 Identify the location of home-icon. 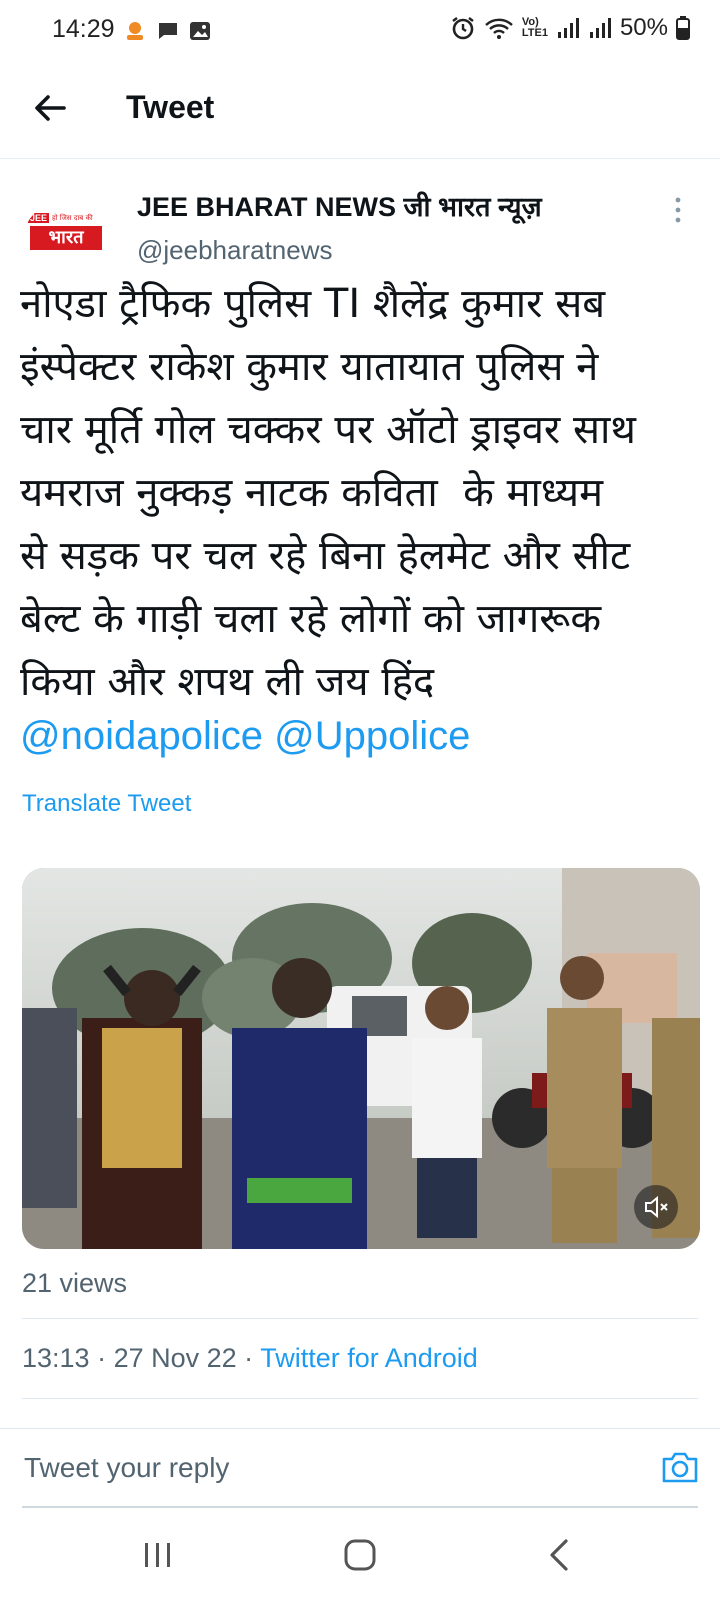
(360, 1555).